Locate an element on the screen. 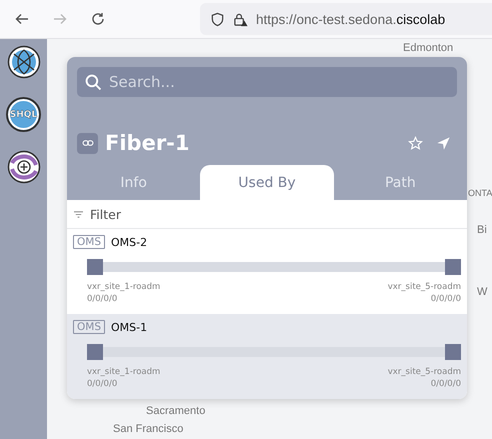 The width and height of the screenshot is (492, 439). service-name: OMS-1 is located at coordinates (129, 327).